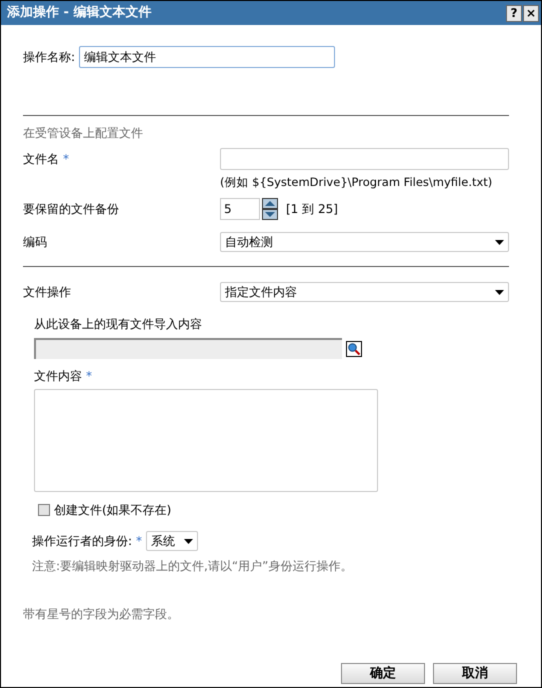 The image size is (542, 688). I want to click on field-label: 文件操作, so click(47, 293).